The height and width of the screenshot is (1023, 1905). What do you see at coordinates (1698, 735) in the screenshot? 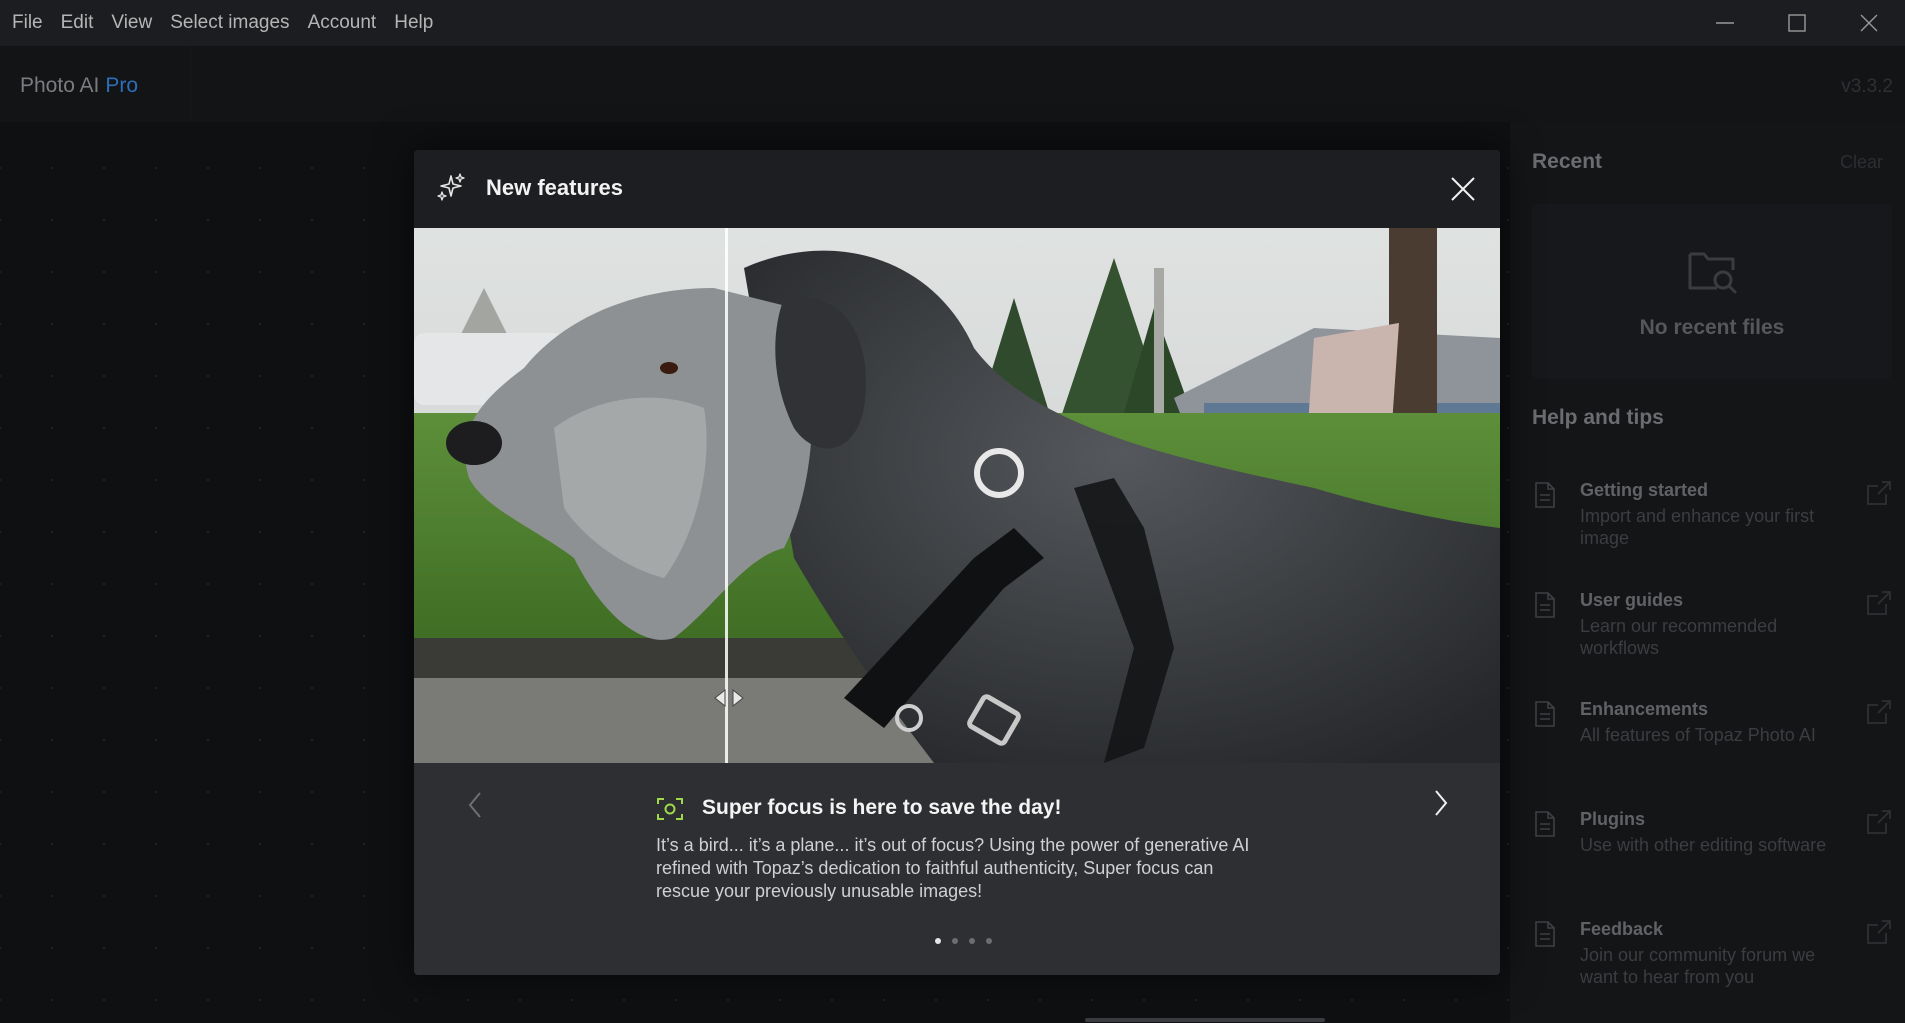
I see `tip-description: All features of Topaz Photo AI` at bounding box center [1698, 735].